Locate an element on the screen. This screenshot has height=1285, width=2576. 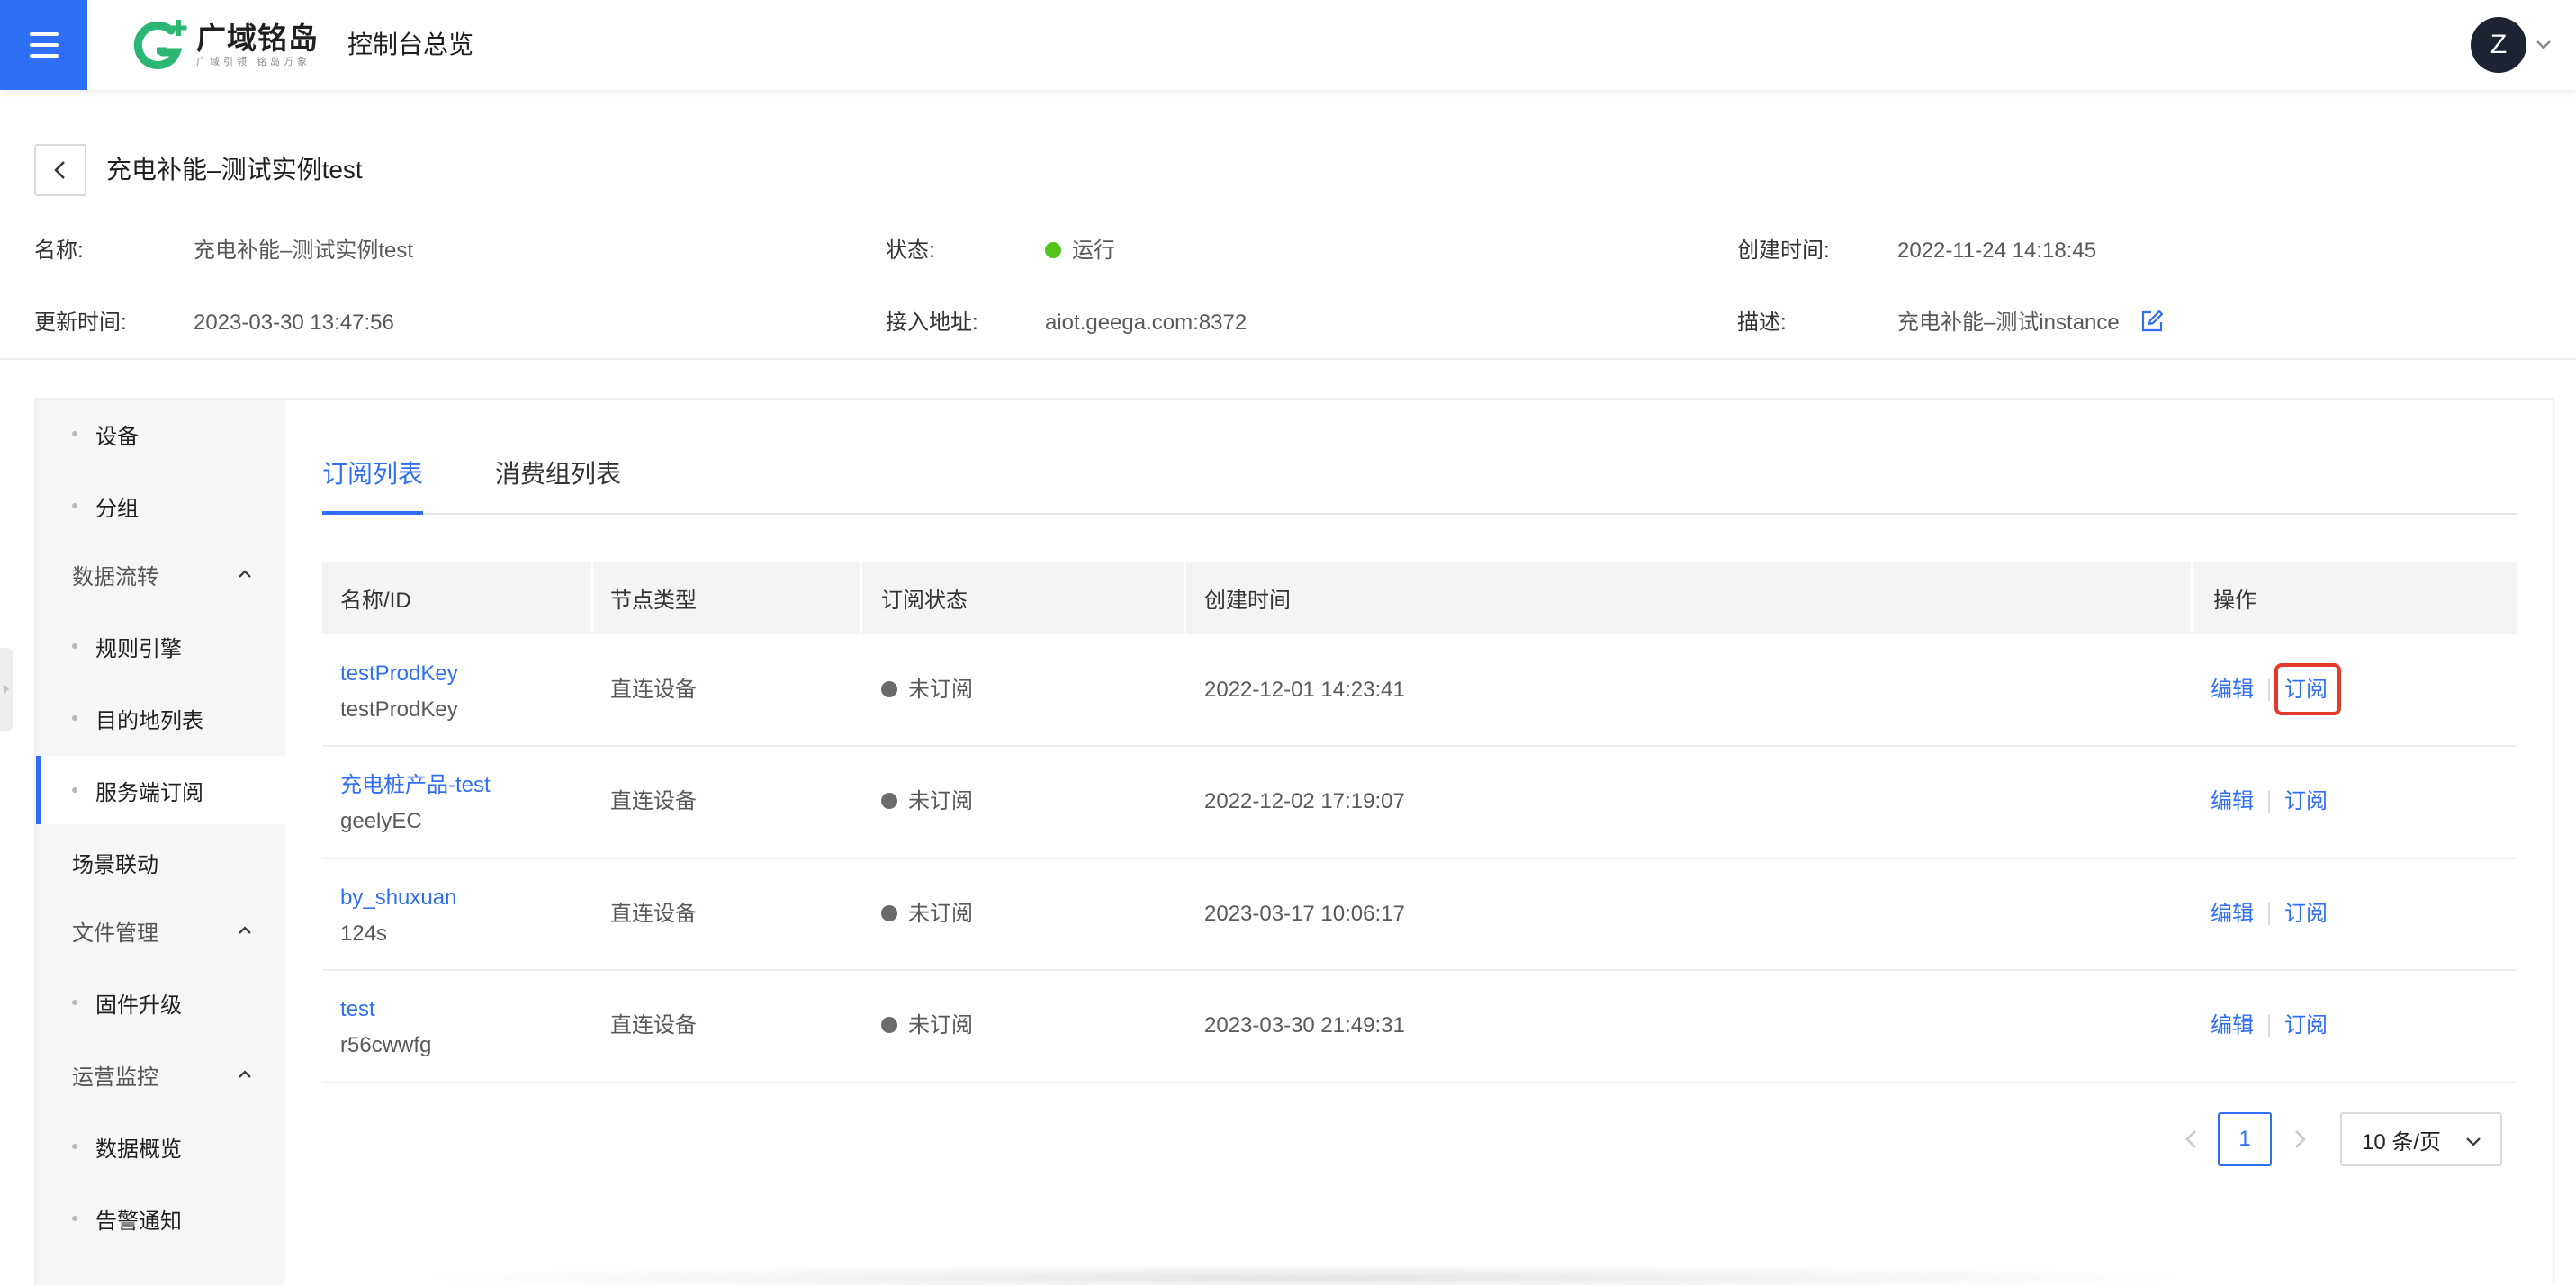
pagination-next-icon is located at coordinates (2299, 1140).